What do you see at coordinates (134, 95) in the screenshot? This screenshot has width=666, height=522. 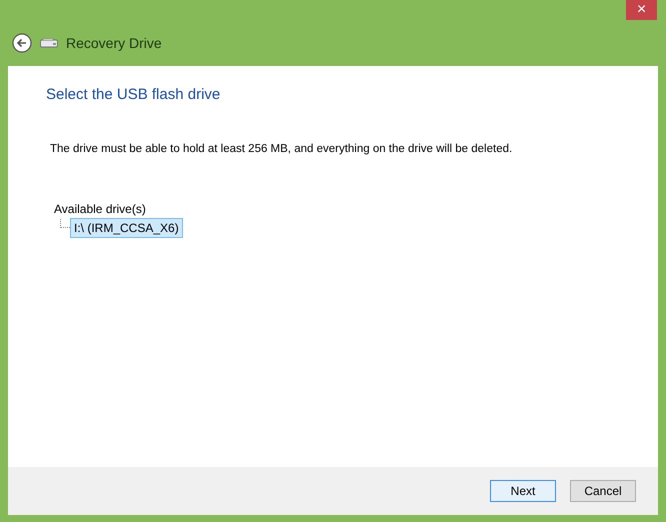 I see `page-heading: Select the USB flash drive` at bounding box center [134, 95].